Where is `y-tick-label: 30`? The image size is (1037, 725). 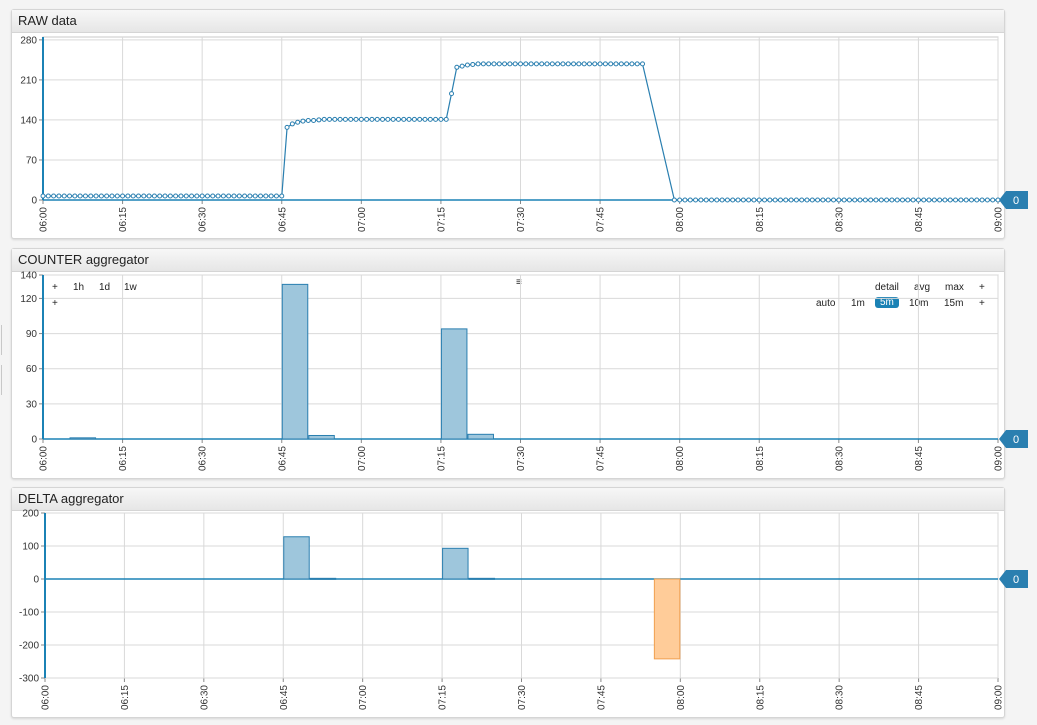 y-tick-label: 30 is located at coordinates (32, 404).